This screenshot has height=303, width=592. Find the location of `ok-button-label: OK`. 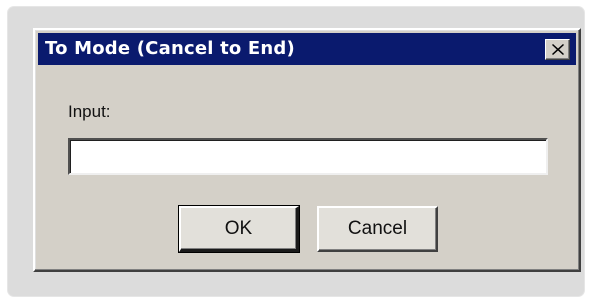

ok-button-label: OK is located at coordinates (238, 228).